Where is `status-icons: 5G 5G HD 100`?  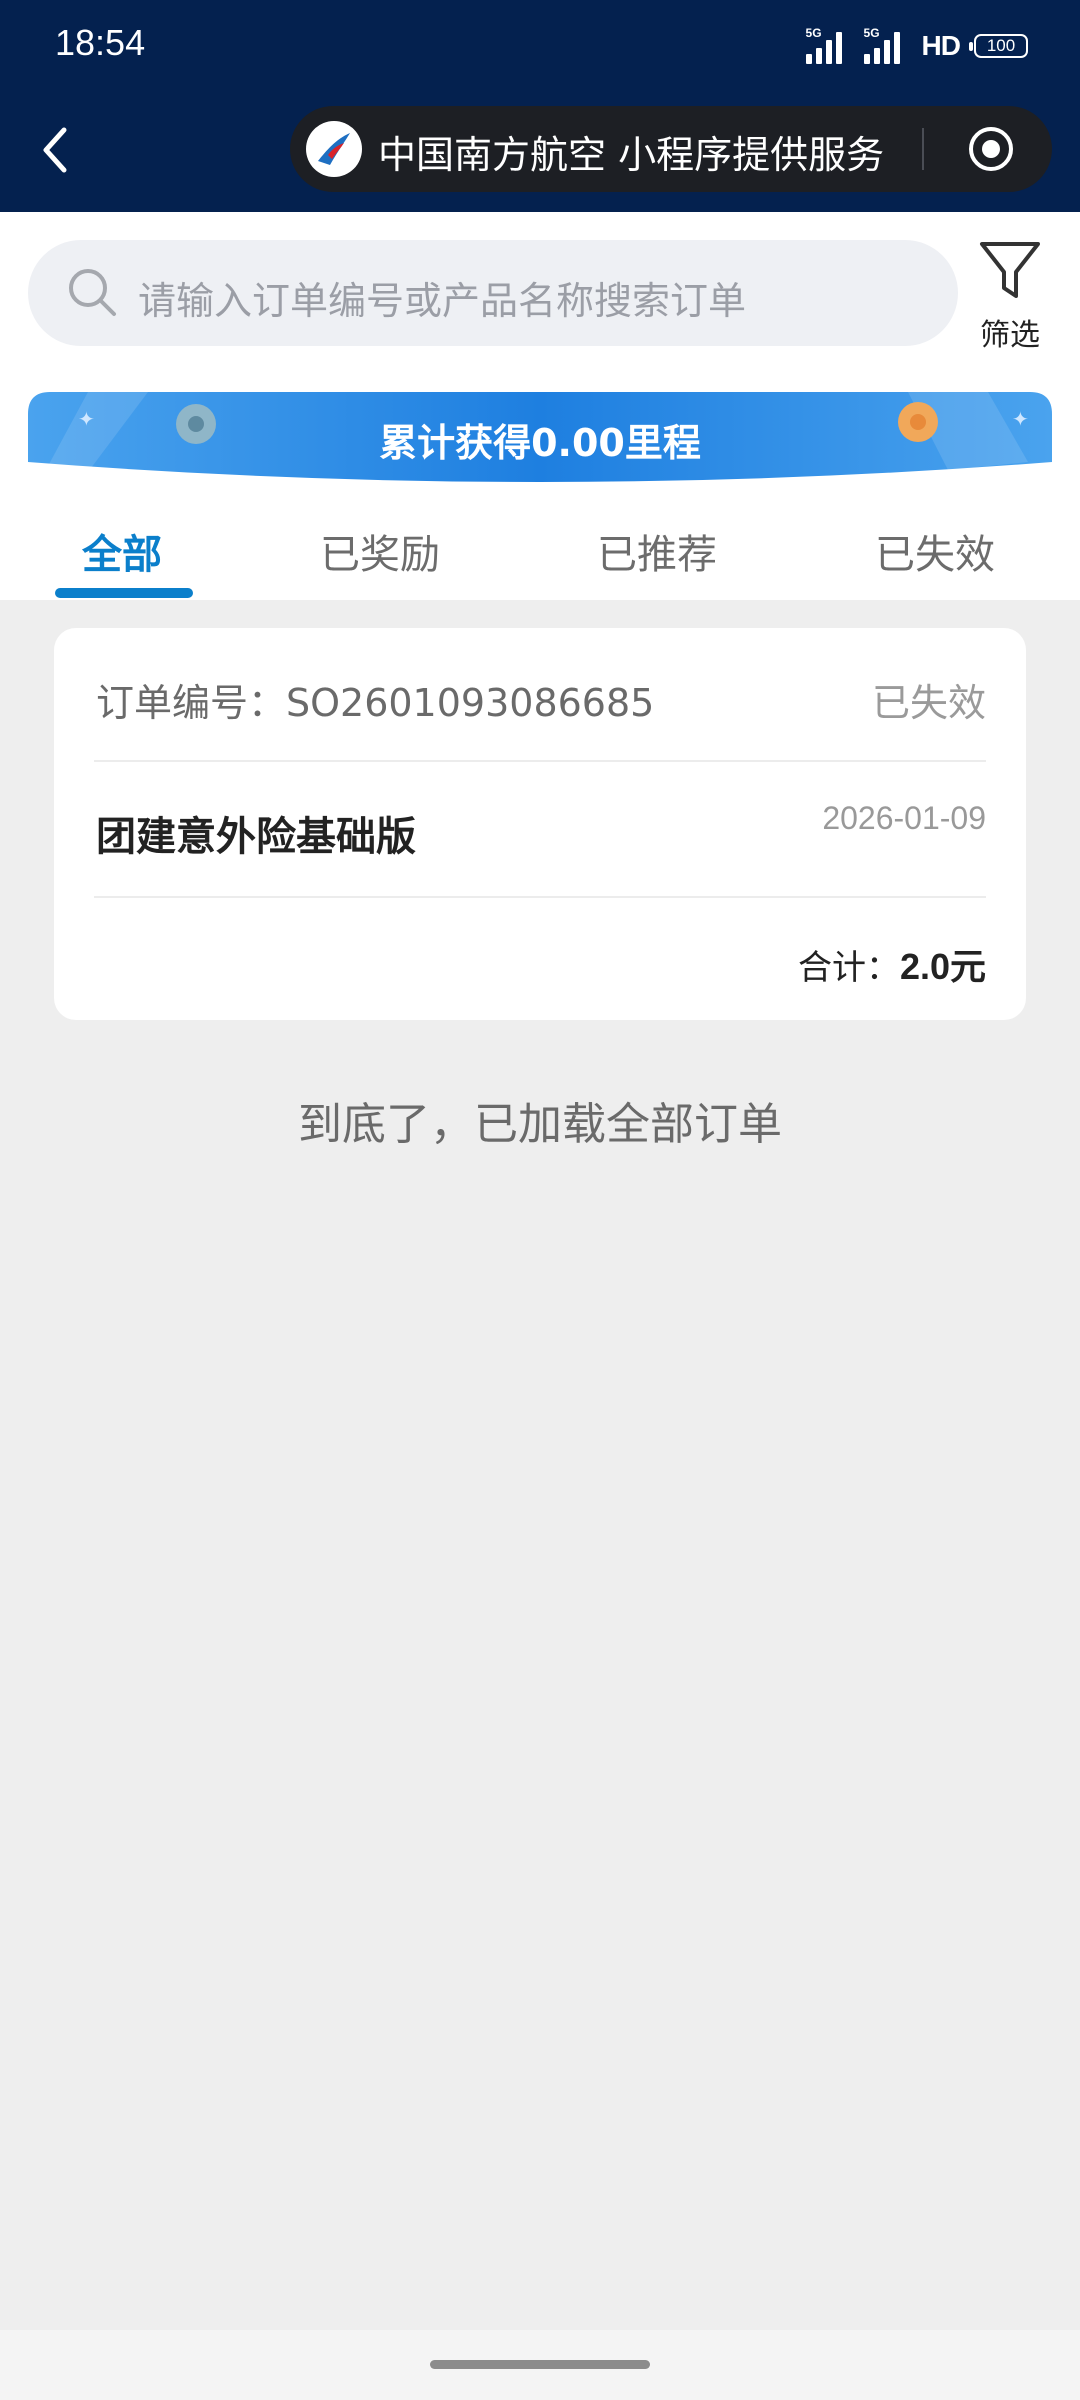
status-icons: 5G 5G HD 100 is located at coordinates (916, 46).